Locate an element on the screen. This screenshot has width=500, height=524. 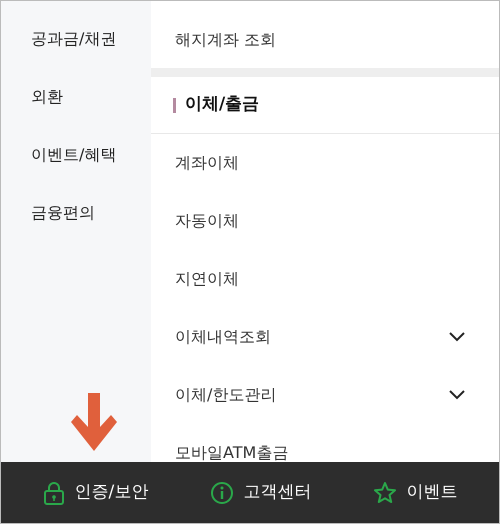
menu-item: 지연이체 is located at coordinates (207, 279).